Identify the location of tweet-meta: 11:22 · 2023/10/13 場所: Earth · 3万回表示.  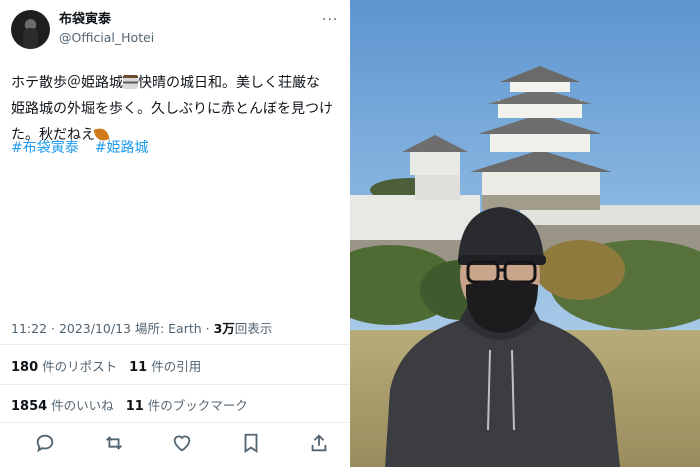
(141, 327).